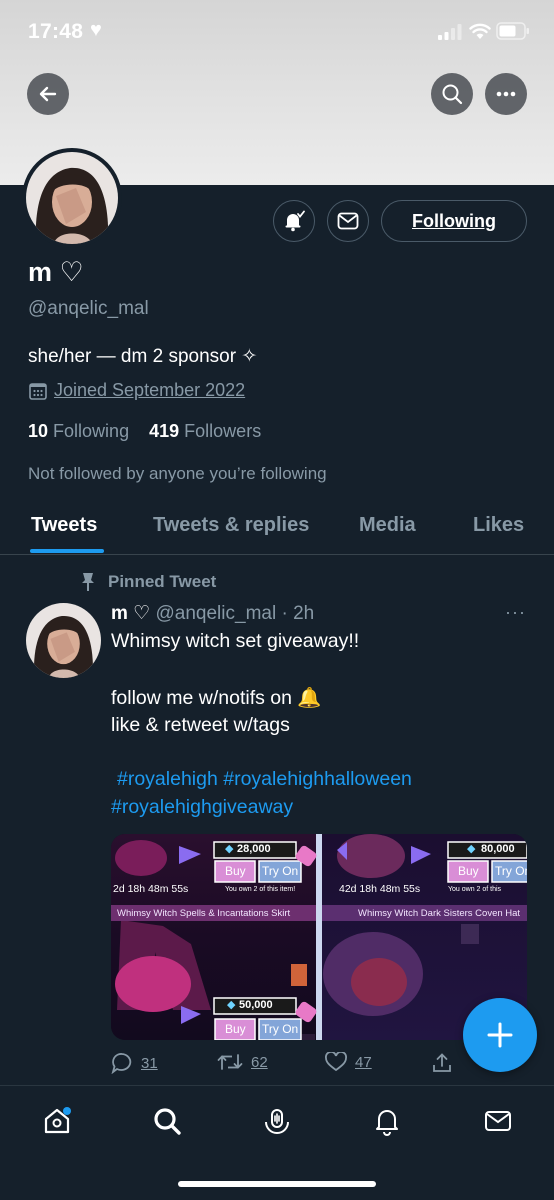 The image size is (554, 1200). I want to click on nav-spaces, so click(277, 1121).